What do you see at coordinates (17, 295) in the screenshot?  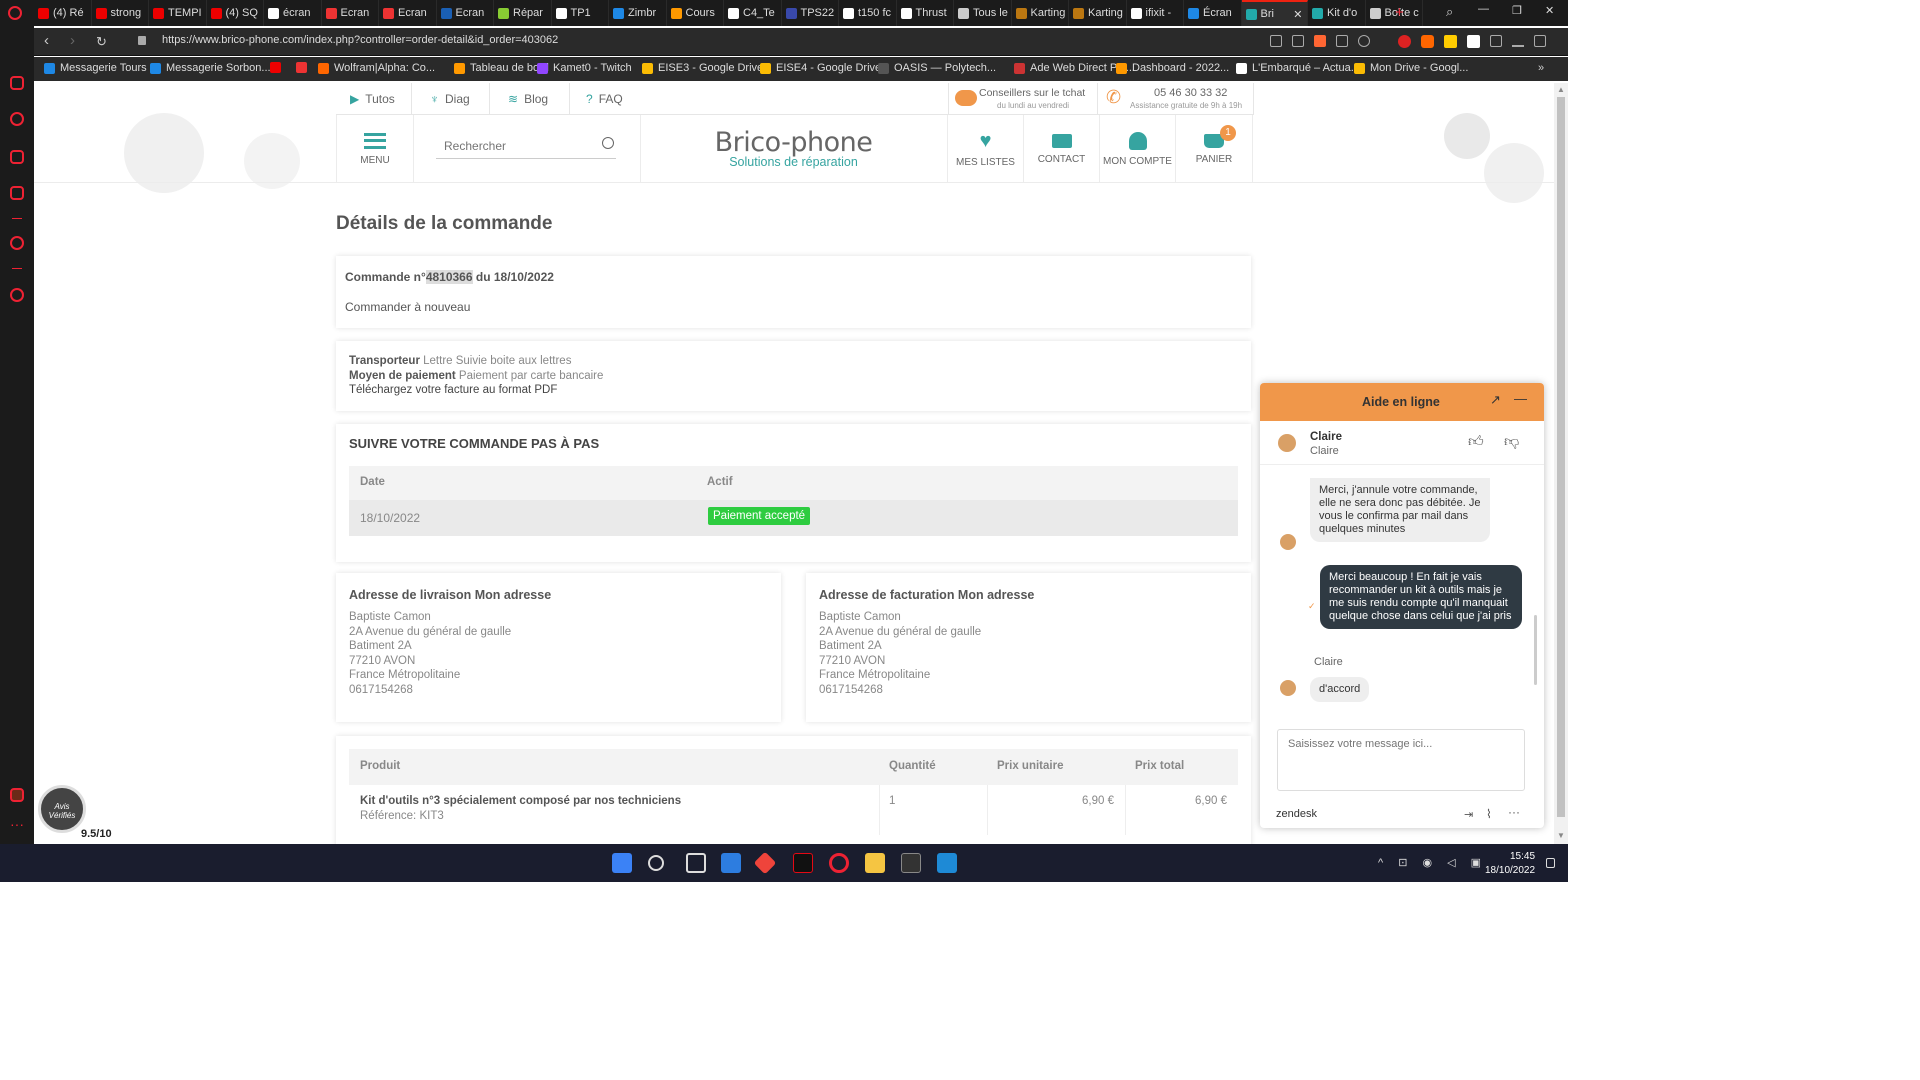 I see `history-icon` at bounding box center [17, 295].